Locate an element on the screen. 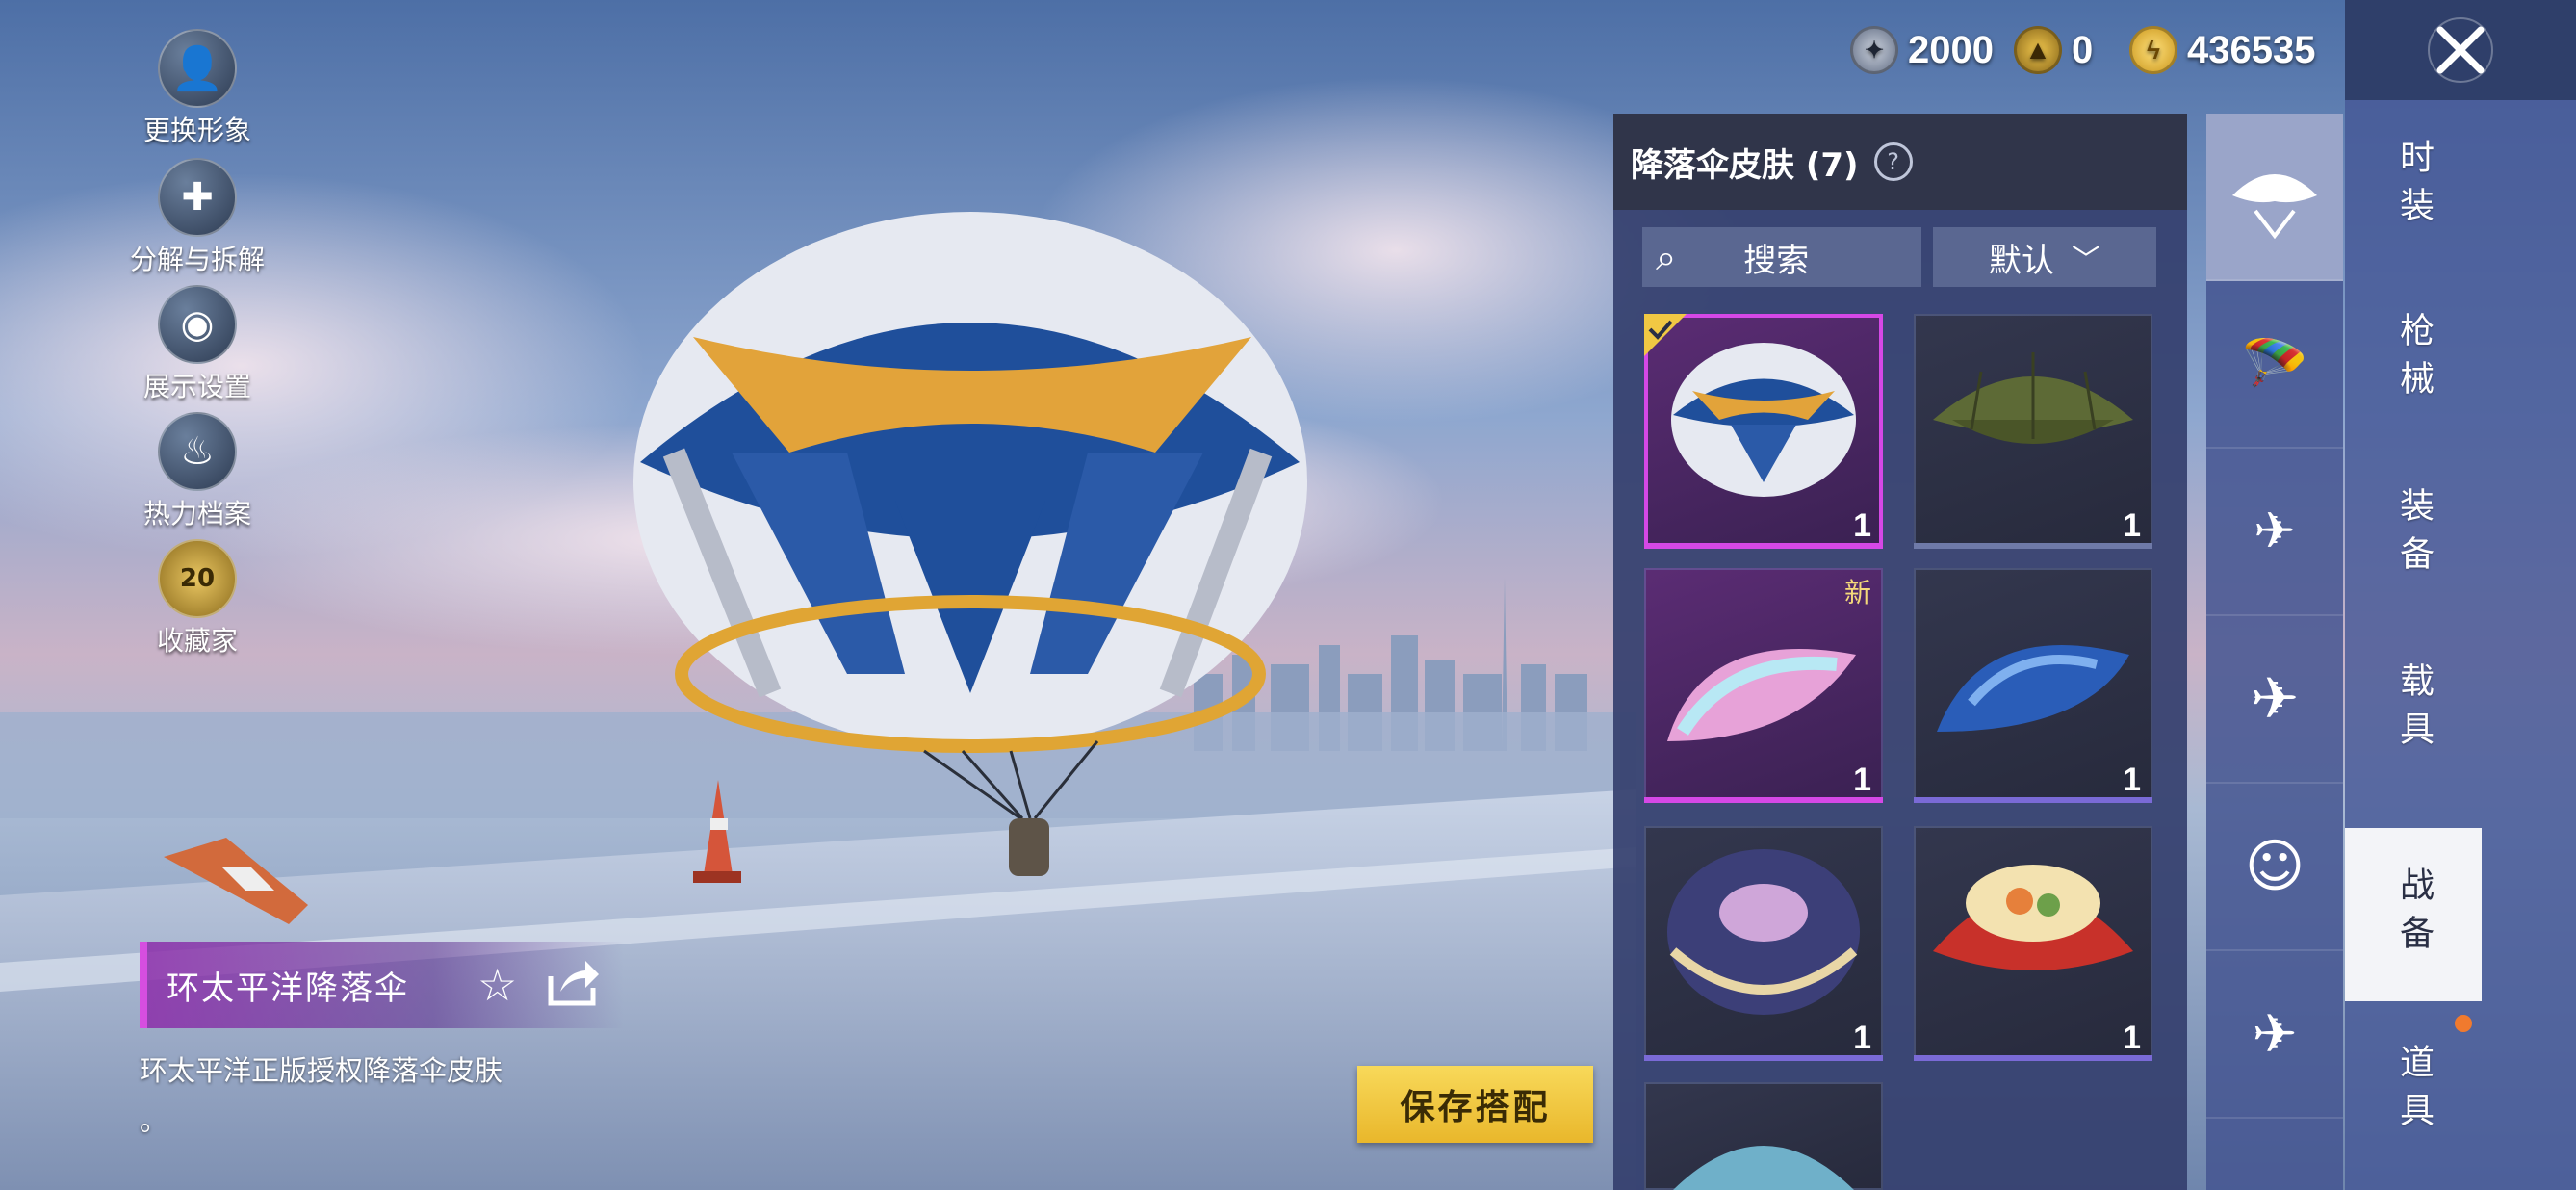  collector-button: 20 收藏家 is located at coordinates (198, 599).